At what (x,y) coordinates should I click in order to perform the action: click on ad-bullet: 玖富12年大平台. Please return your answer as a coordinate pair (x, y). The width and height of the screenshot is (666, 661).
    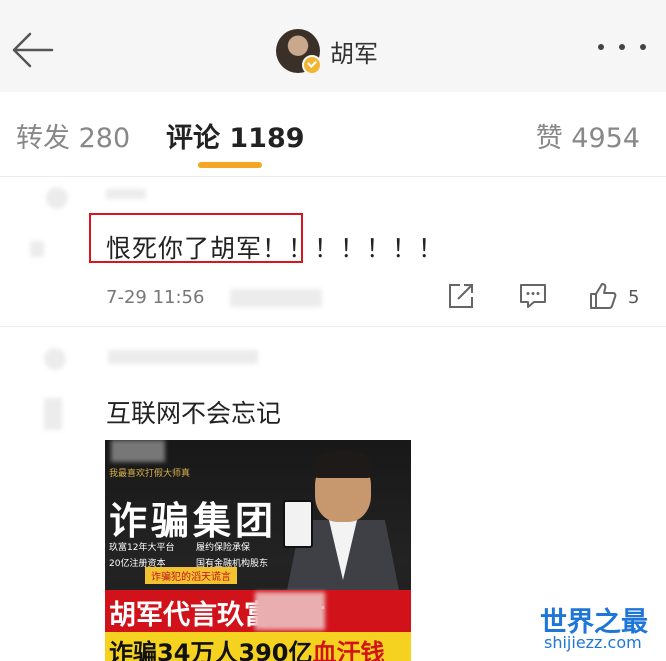
    Looking at the image, I should click on (142, 548).